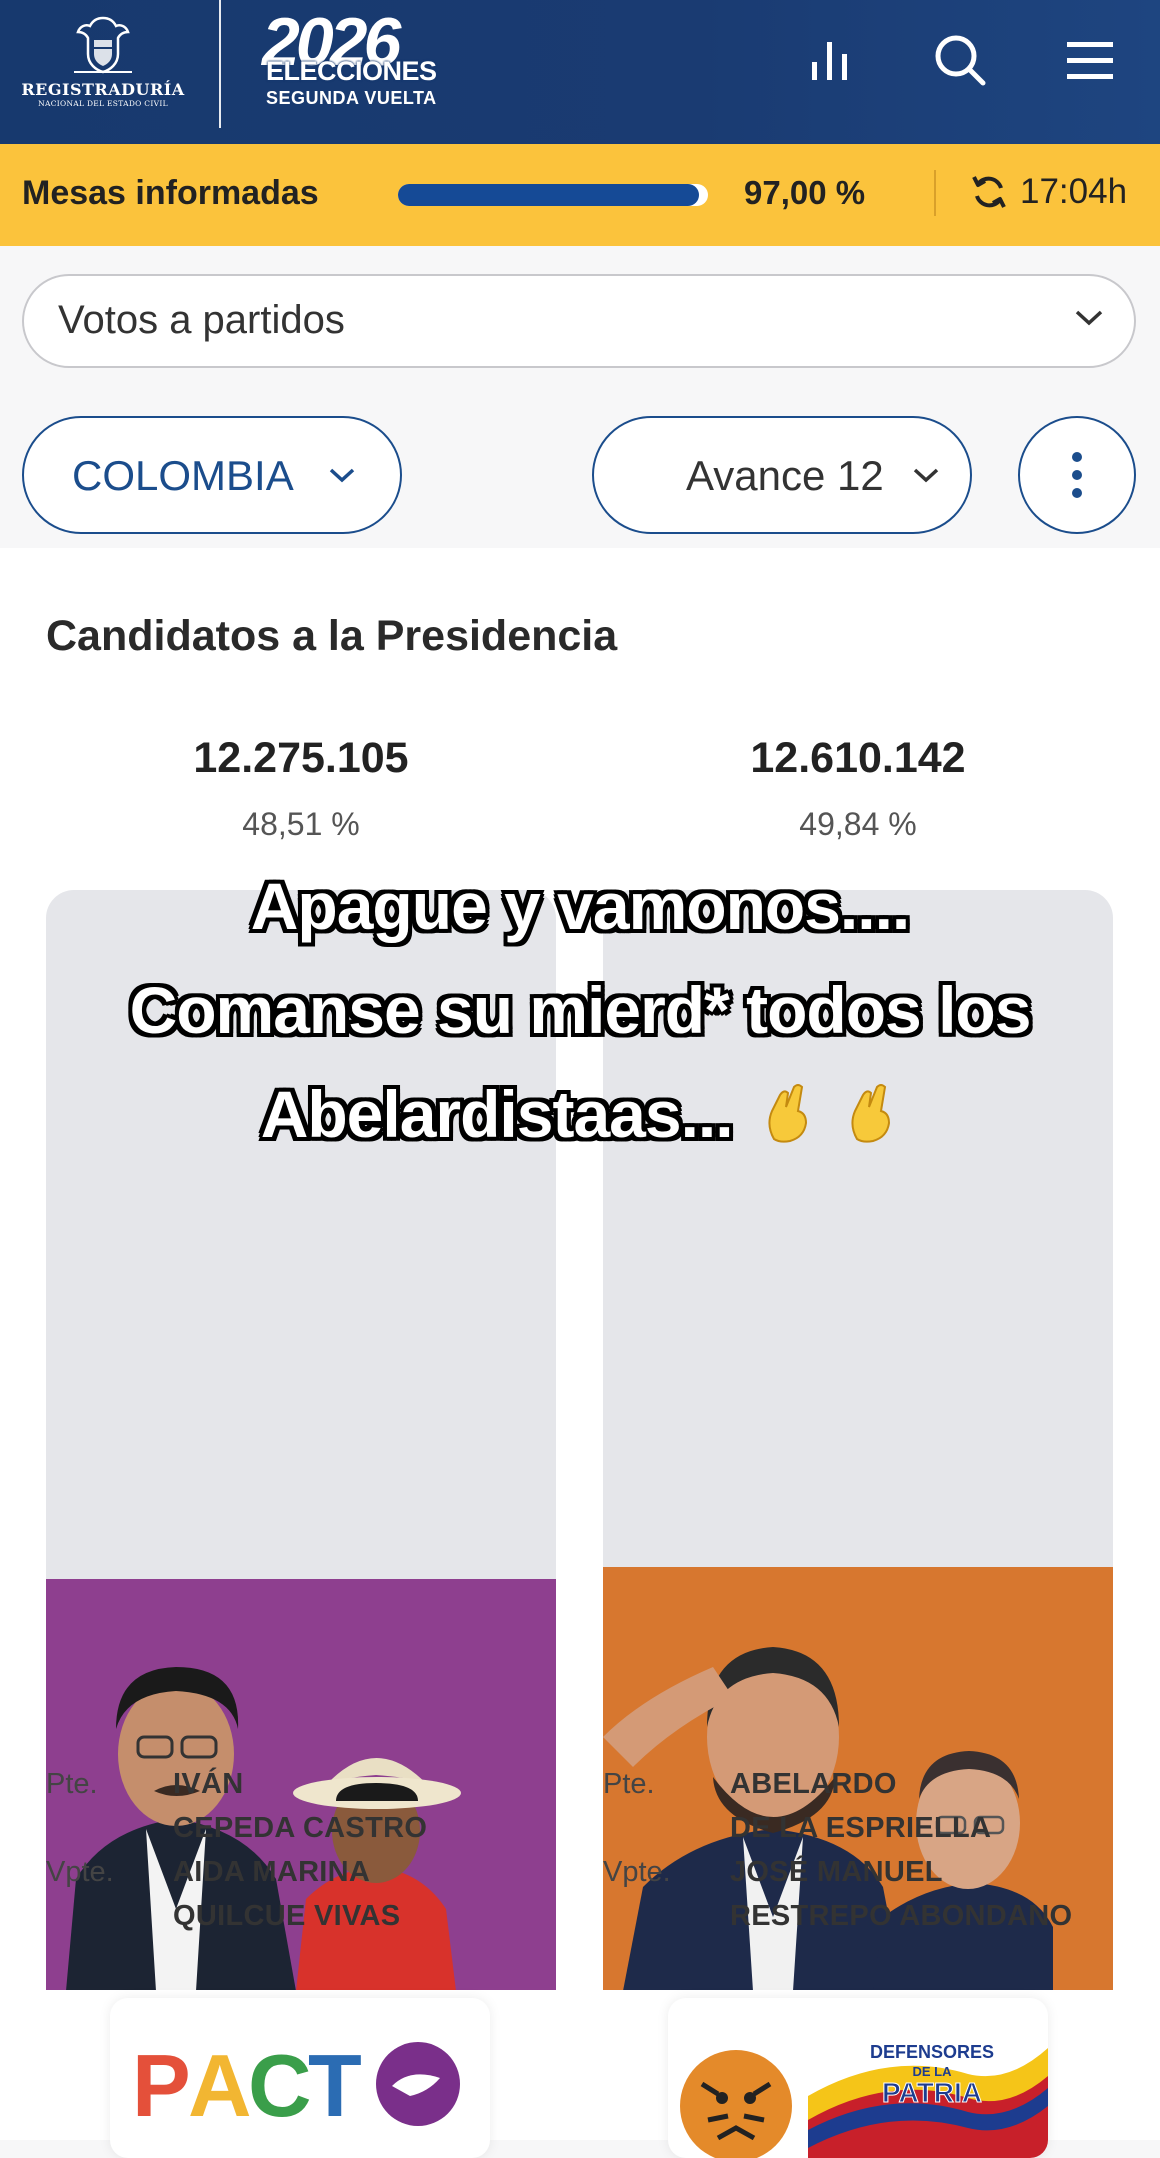  What do you see at coordinates (932, 2092) in the screenshot?
I see `party-line-3: PATRIA` at bounding box center [932, 2092].